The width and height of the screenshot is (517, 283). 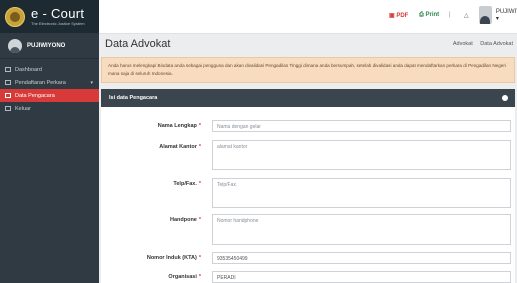 What do you see at coordinates (8, 69) in the screenshot?
I see `dashboard-icon` at bounding box center [8, 69].